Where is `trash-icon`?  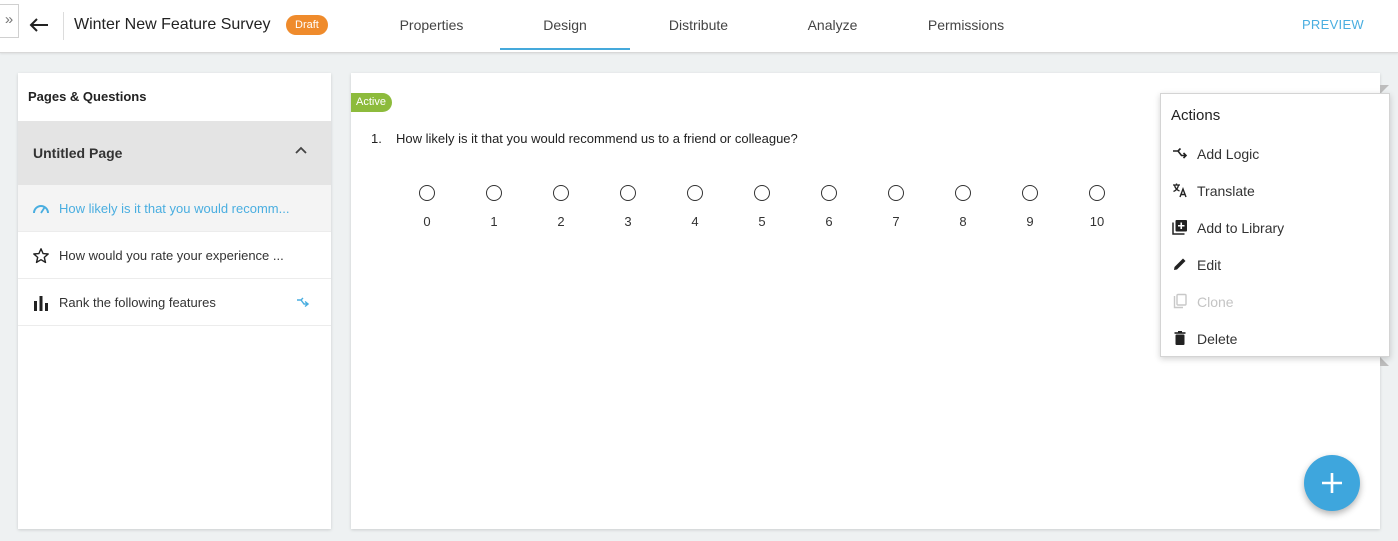 trash-icon is located at coordinates (1180, 338).